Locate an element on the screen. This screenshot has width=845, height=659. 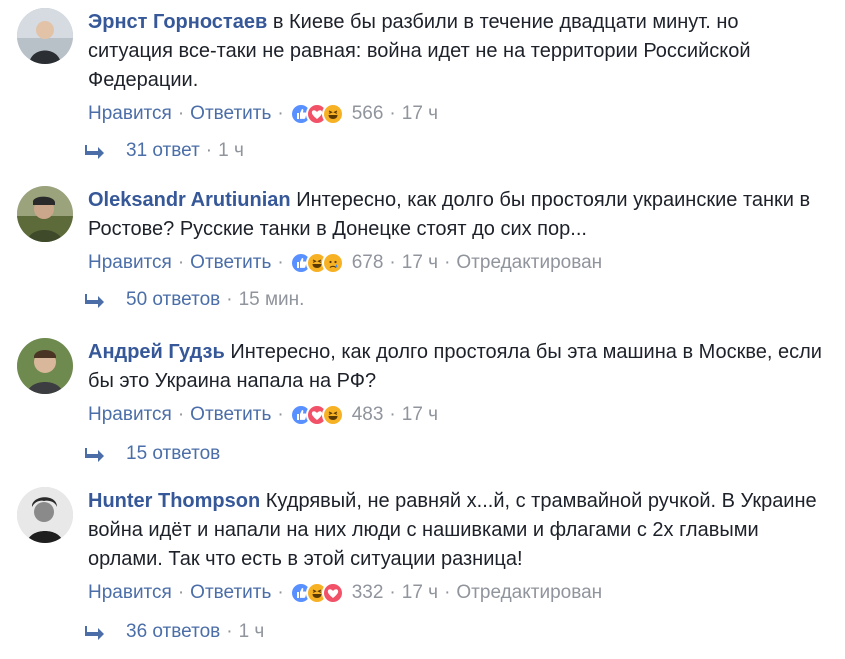
replies-count: 36 ответов is located at coordinates (173, 632).